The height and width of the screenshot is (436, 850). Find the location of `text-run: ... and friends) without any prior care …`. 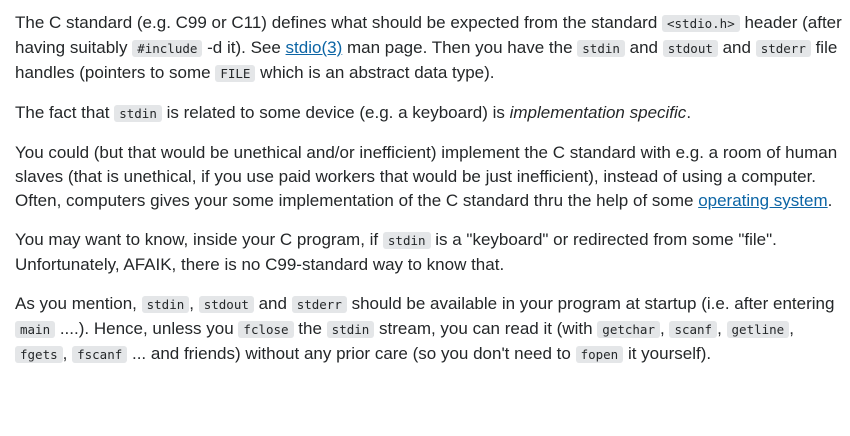

text-run: ... and friends) without any prior care … is located at coordinates (351, 353).